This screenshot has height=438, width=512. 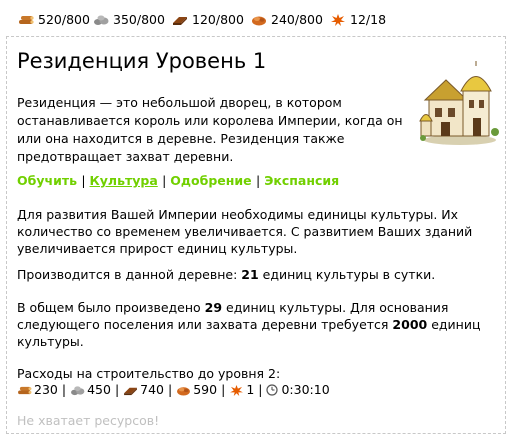 I want to click on not-enough-resources-text: Не хватает ресурсов!, so click(x=88, y=420).